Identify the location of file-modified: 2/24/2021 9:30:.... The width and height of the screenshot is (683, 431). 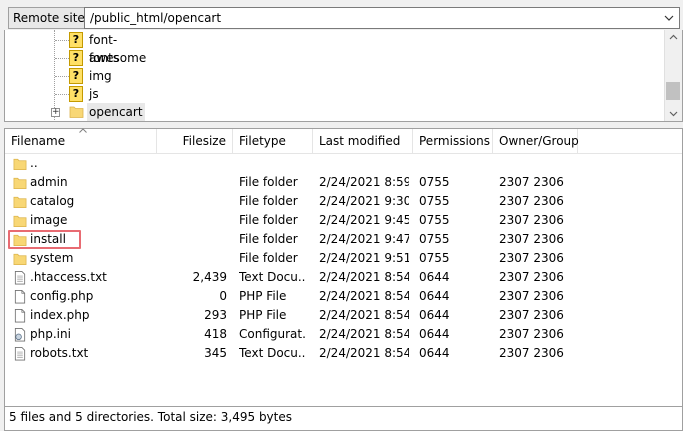
(364, 201).